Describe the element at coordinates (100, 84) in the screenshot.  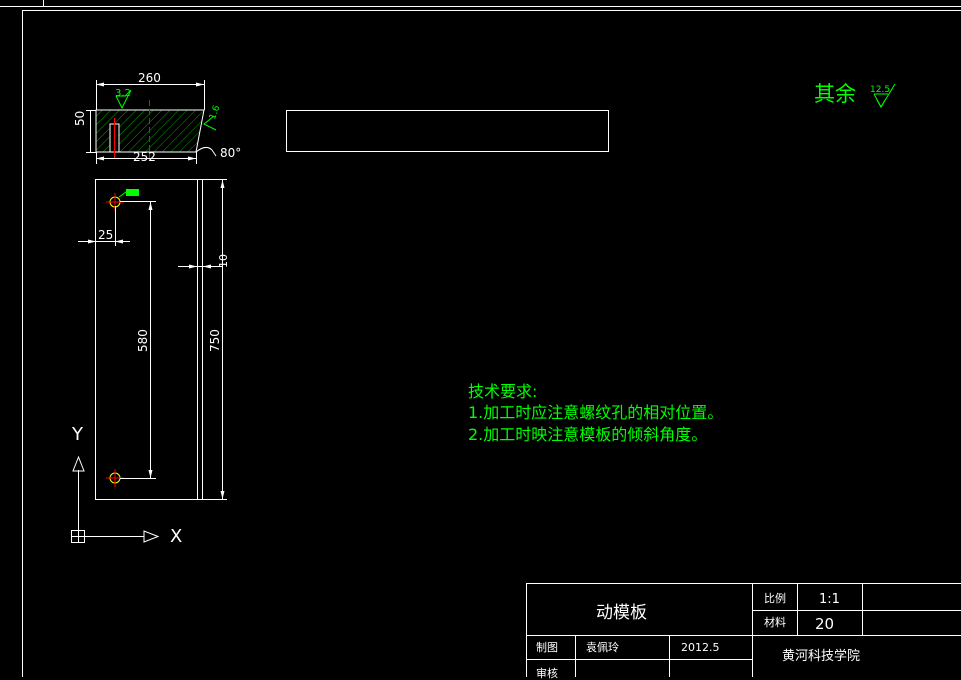
I see `dim-260-arrow-left` at that location.